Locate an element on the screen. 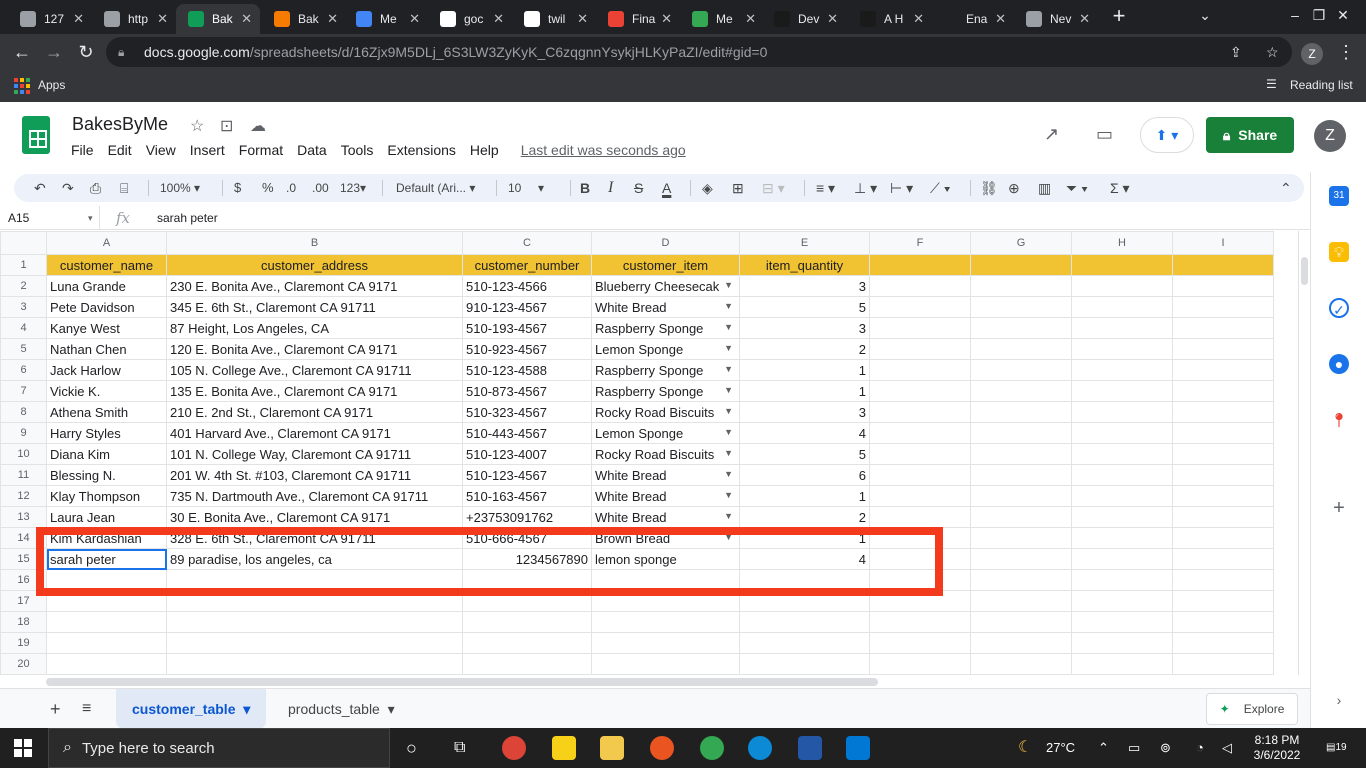 The width and height of the screenshot is (1366, 768). undo-icon: ↶ is located at coordinates (40, 188).